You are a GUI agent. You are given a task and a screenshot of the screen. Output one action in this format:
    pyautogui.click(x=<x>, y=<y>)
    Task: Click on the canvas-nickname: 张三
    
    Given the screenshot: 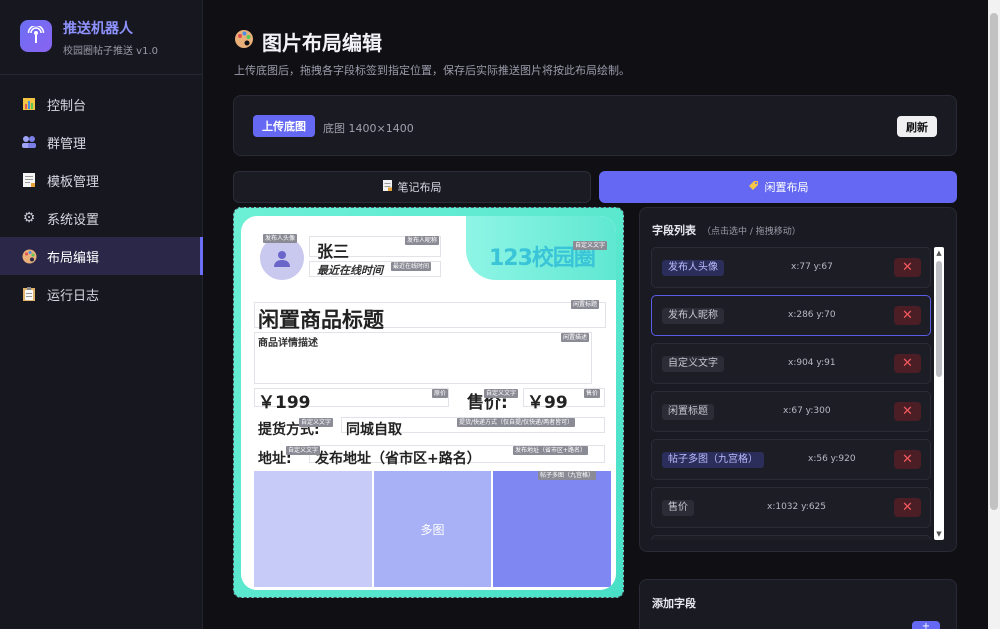 What is the action you would take?
    pyautogui.click(x=333, y=250)
    